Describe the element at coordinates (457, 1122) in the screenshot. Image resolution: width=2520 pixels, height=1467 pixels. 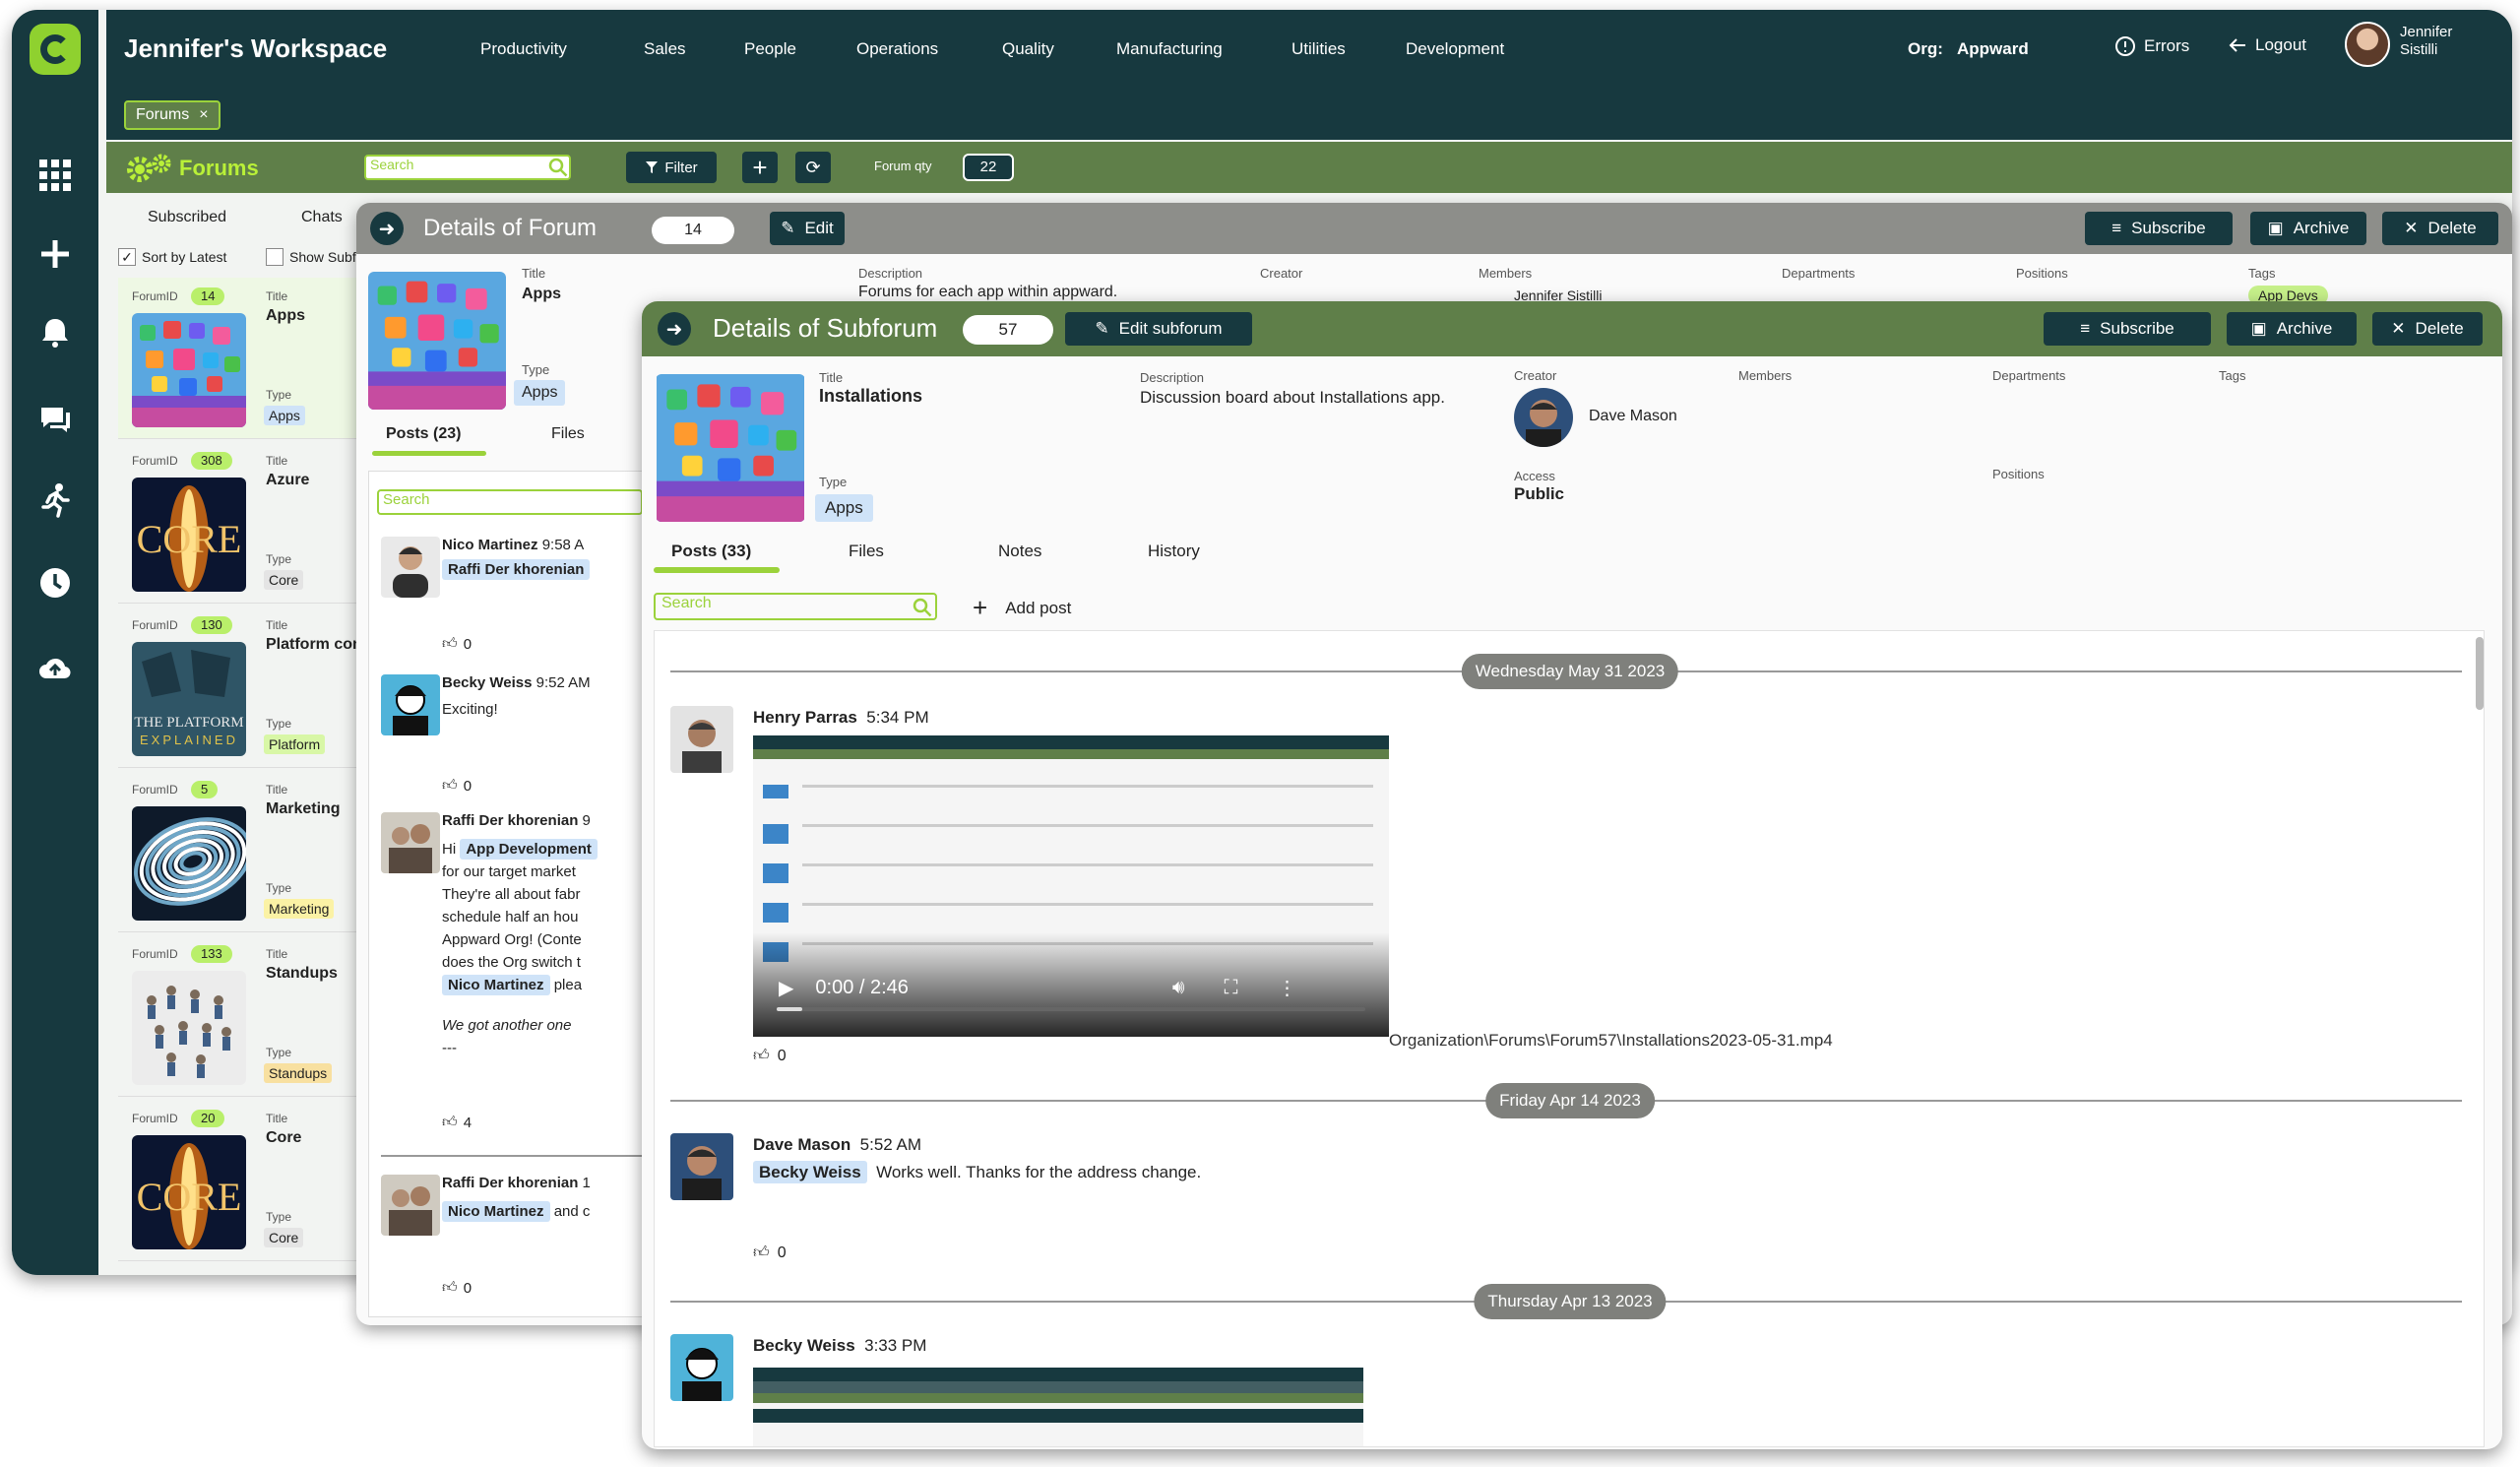
I see `like-button: 👍︎ 4` at that location.